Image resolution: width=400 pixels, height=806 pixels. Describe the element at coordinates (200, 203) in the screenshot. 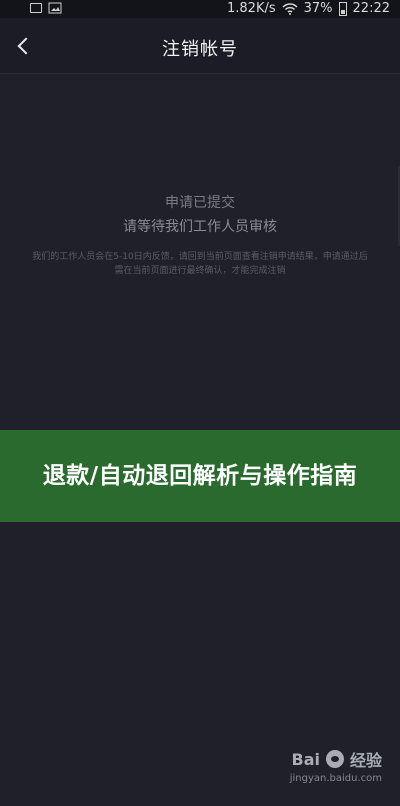

I see `submitted-message: 申请已提交` at that location.